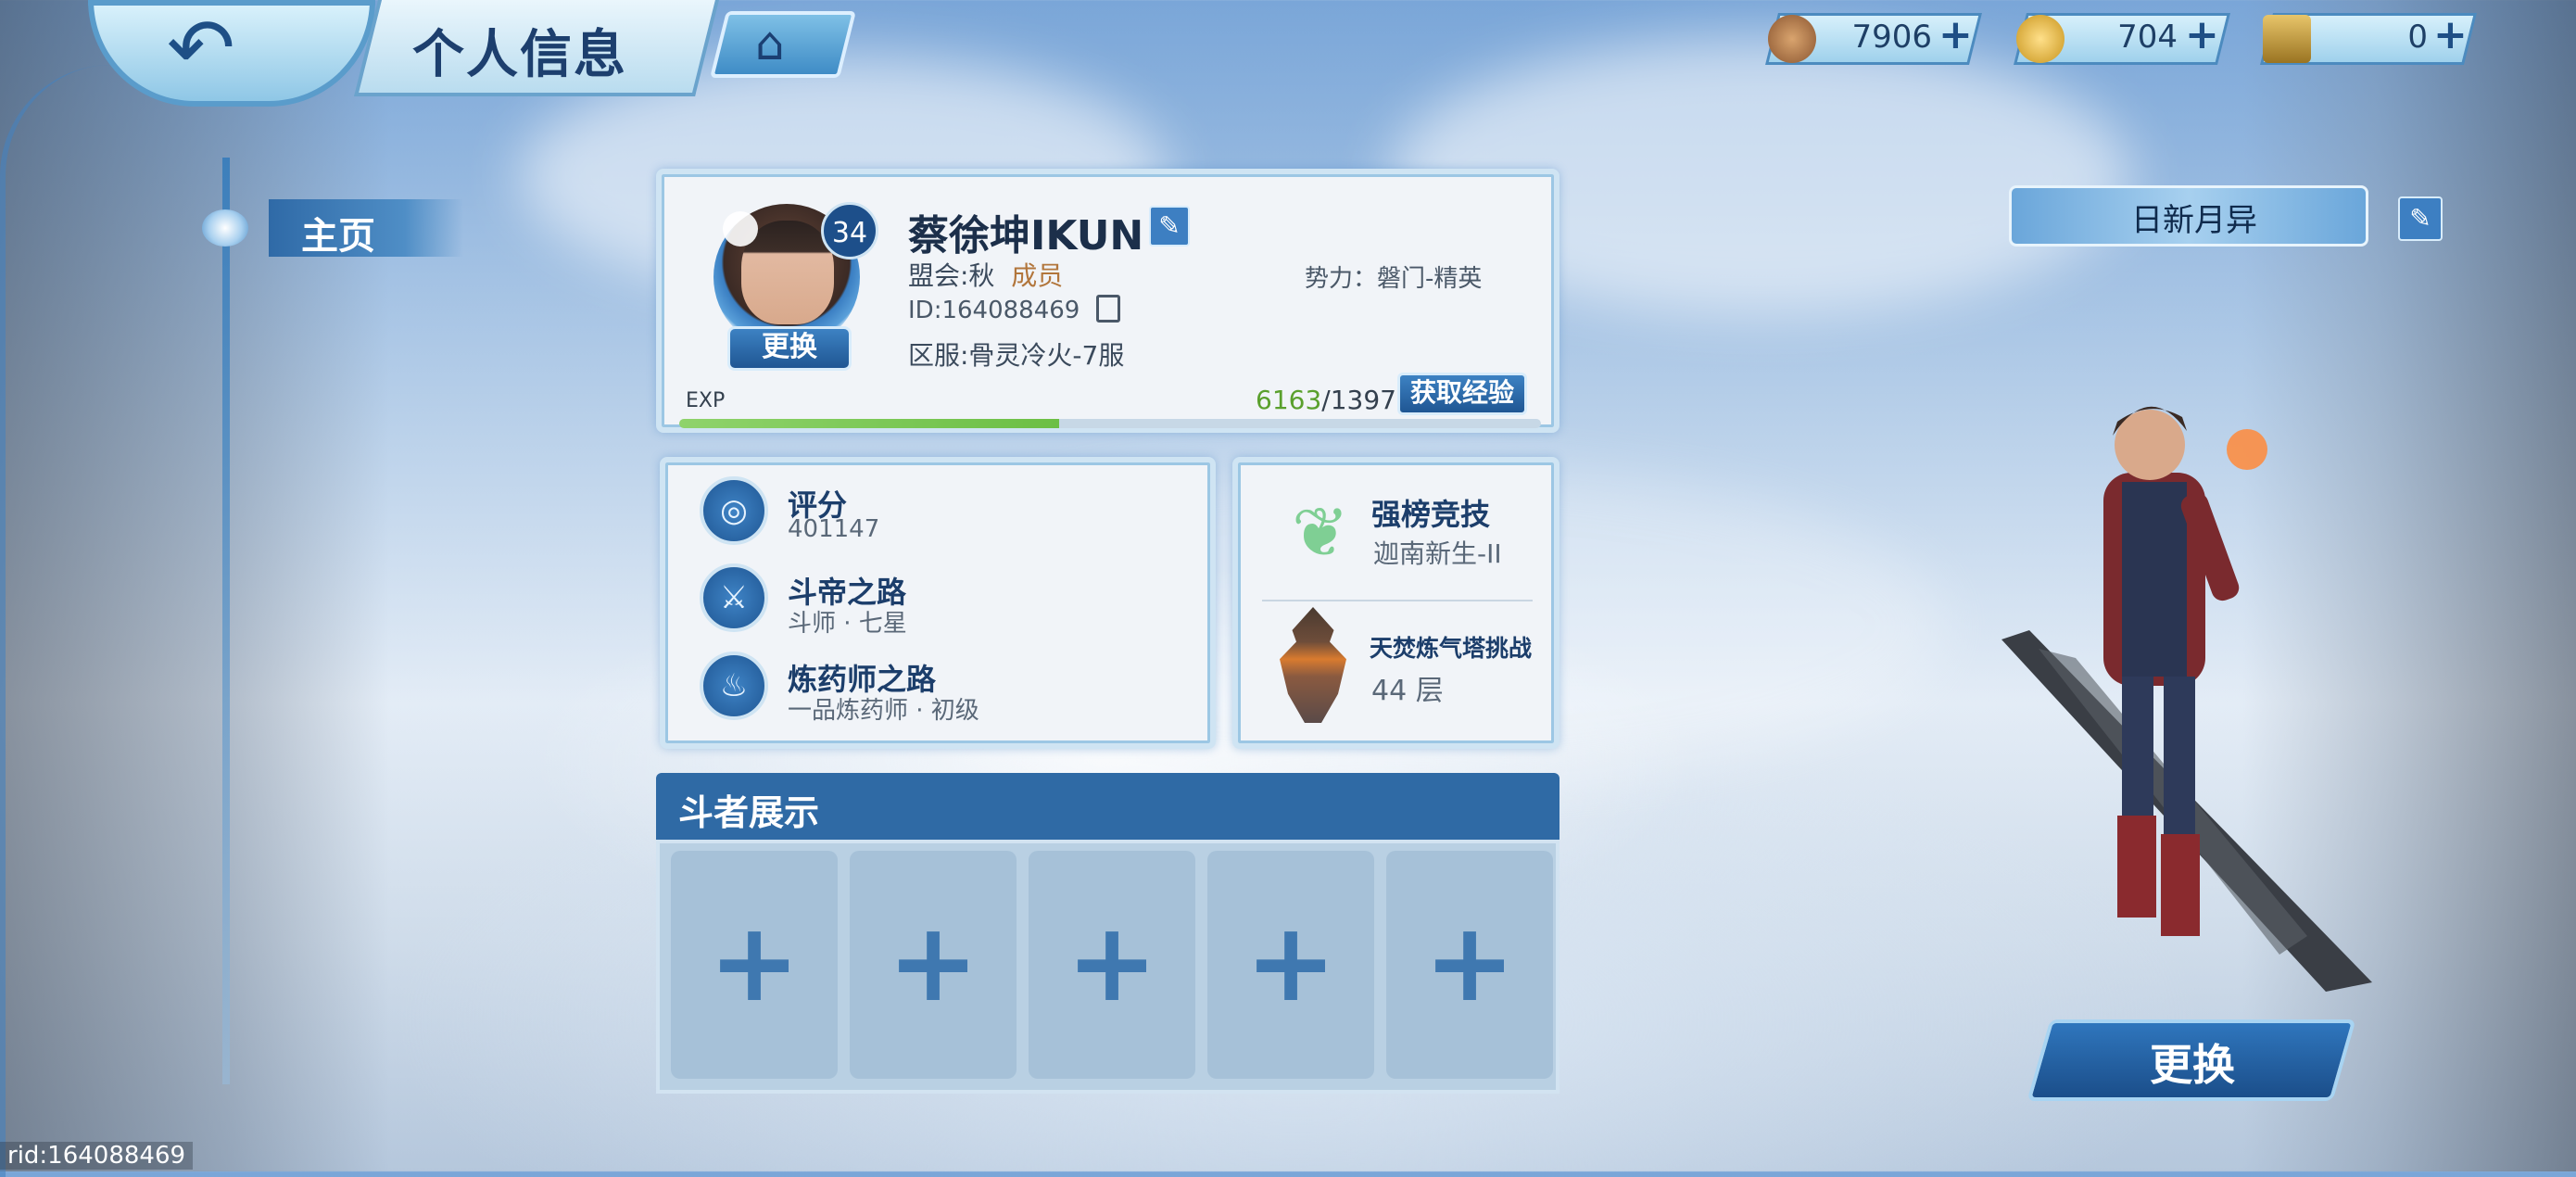 This screenshot has height=1177, width=2576. What do you see at coordinates (2420, 218) in the screenshot?
I see `edit-title-button: ✎` at bounding box center [2420, 218].